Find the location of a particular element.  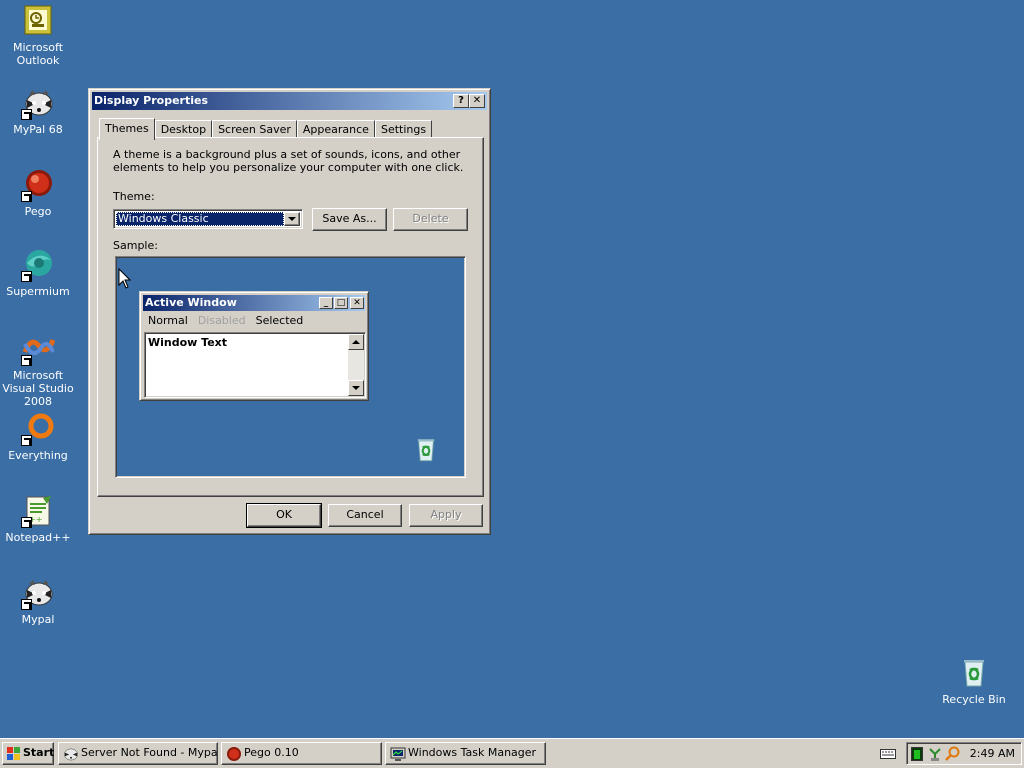

close-icon: ✕ is located at coordinates (357, 303).